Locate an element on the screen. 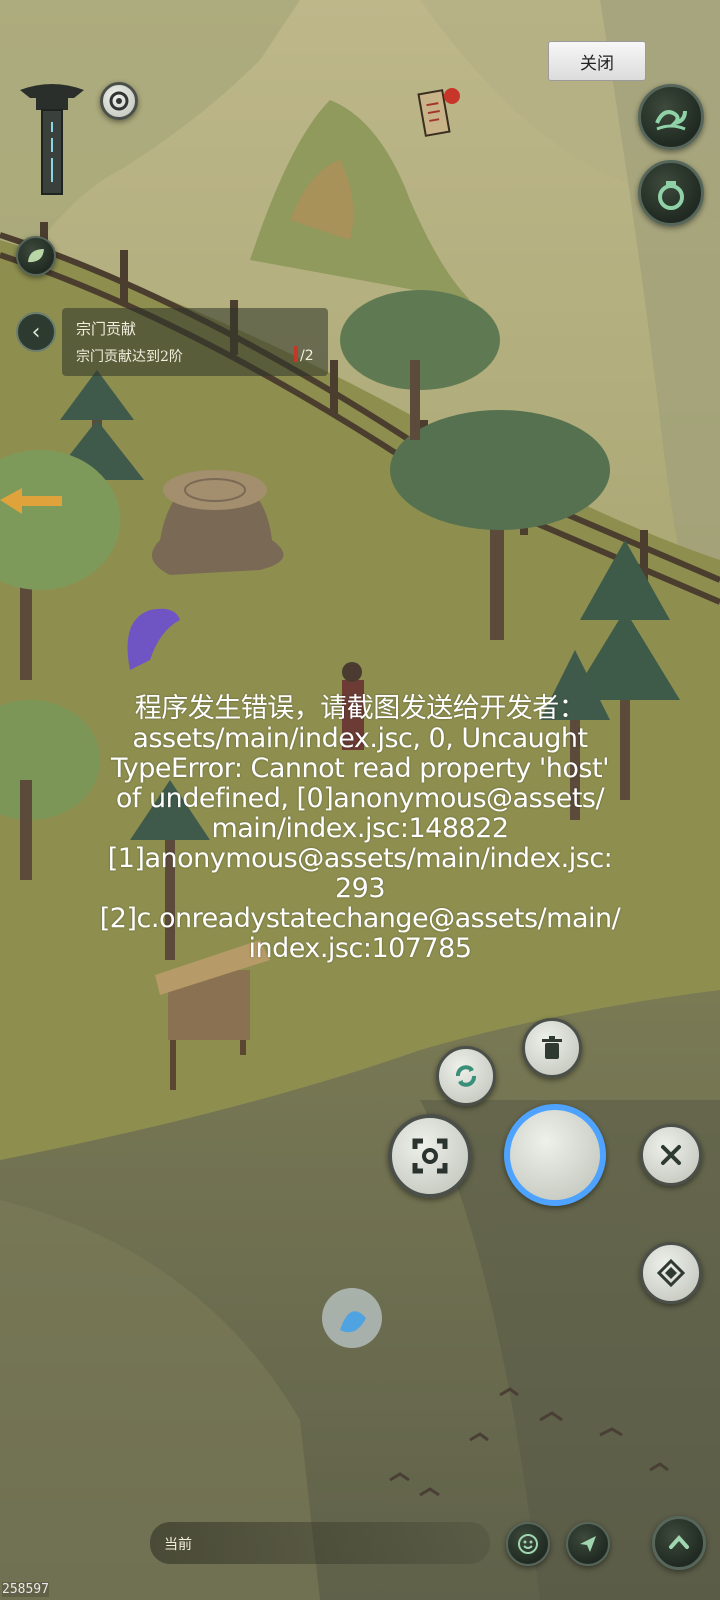 Image resolution: width=720 pixels, height=1600 pixels. quest-tracker: 宗门贡献 宗门贡献达到2阶 /2 is located at coordinates (195, 342).